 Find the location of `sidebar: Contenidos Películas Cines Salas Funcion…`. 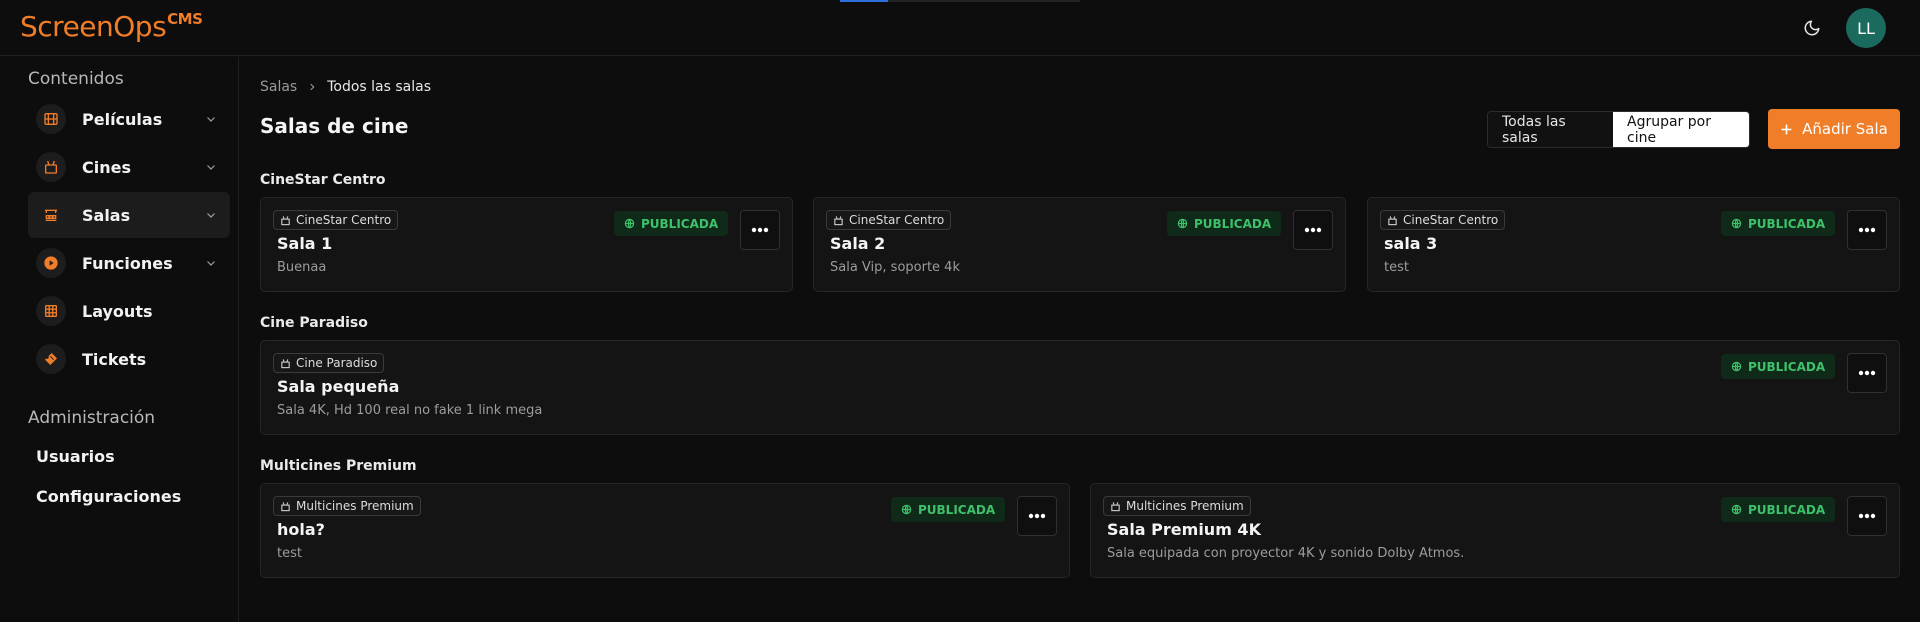

sidebar: Contenidos Películas Cines Salas Funcion… is located at coordinates (119, 339).